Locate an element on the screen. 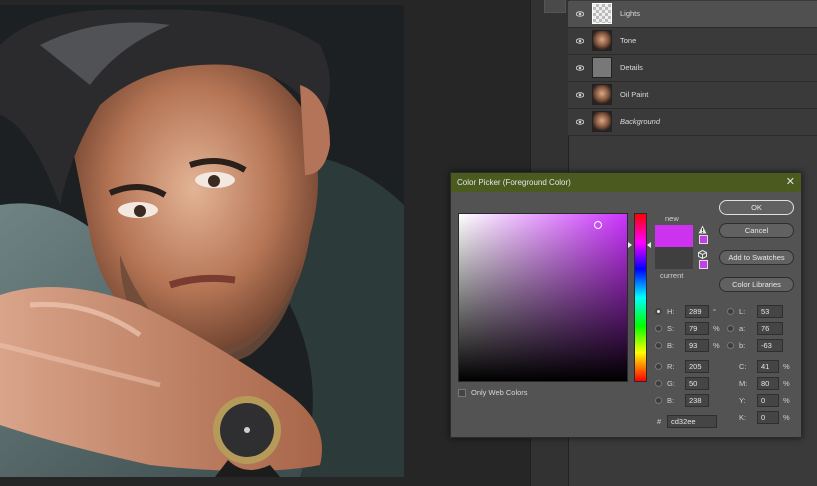  hex-input: cd32ee is located at coordinates (692, 421).